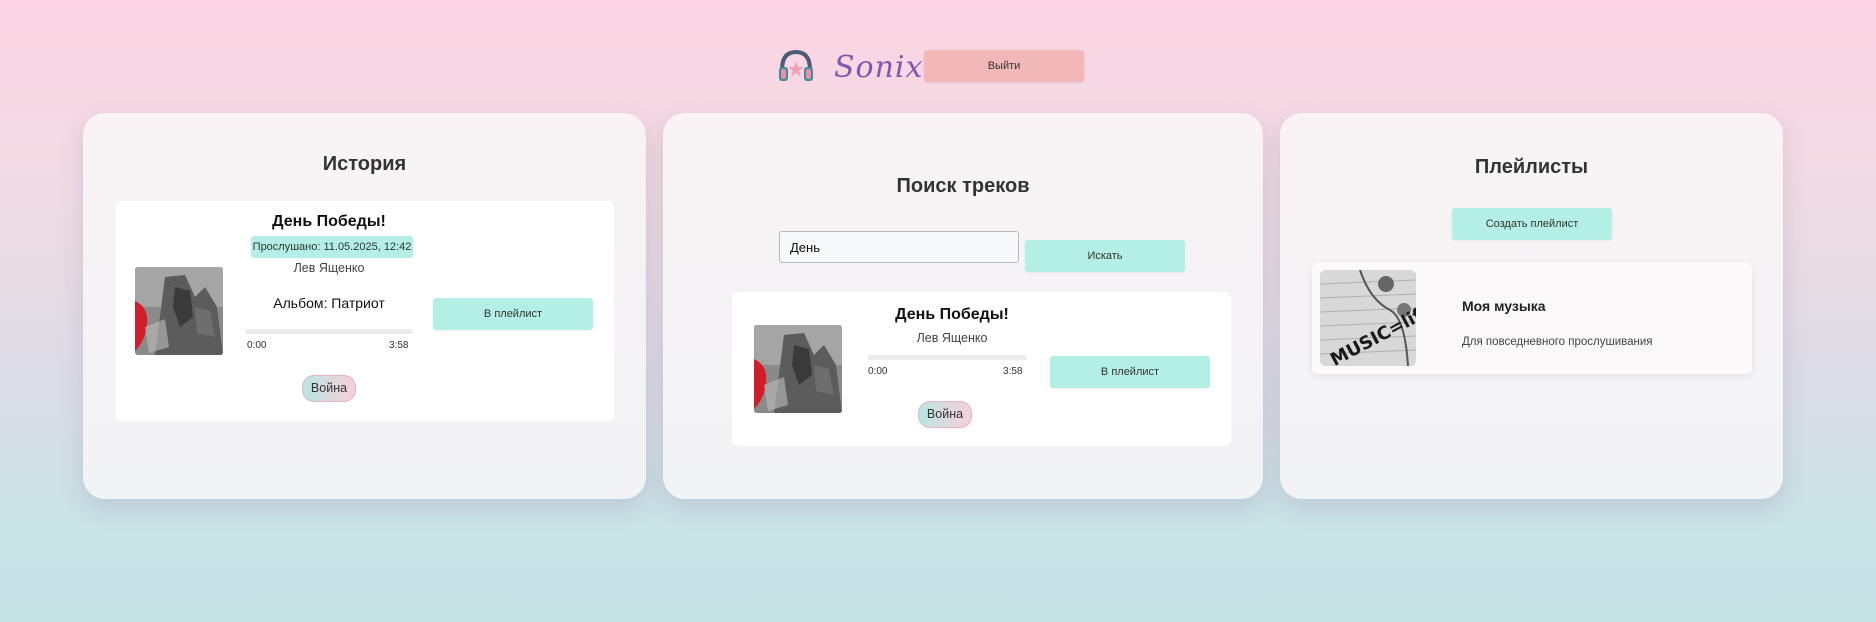 This screenshot has width=1876, height=622. Describe the element at coordinates (513, 314) in the screenshot. I see `history-add-to-playlist-button: В плейлист` at that location.